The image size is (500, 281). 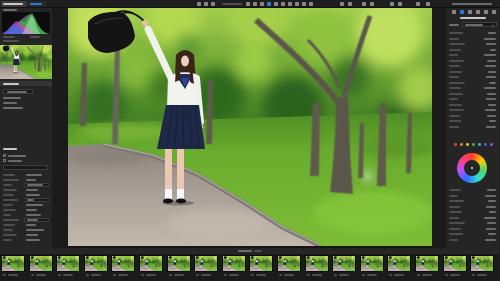 What do you see at coordinates (25, 167) in the screenshot?
I see `filter-field` at bounding box center [25, 167].